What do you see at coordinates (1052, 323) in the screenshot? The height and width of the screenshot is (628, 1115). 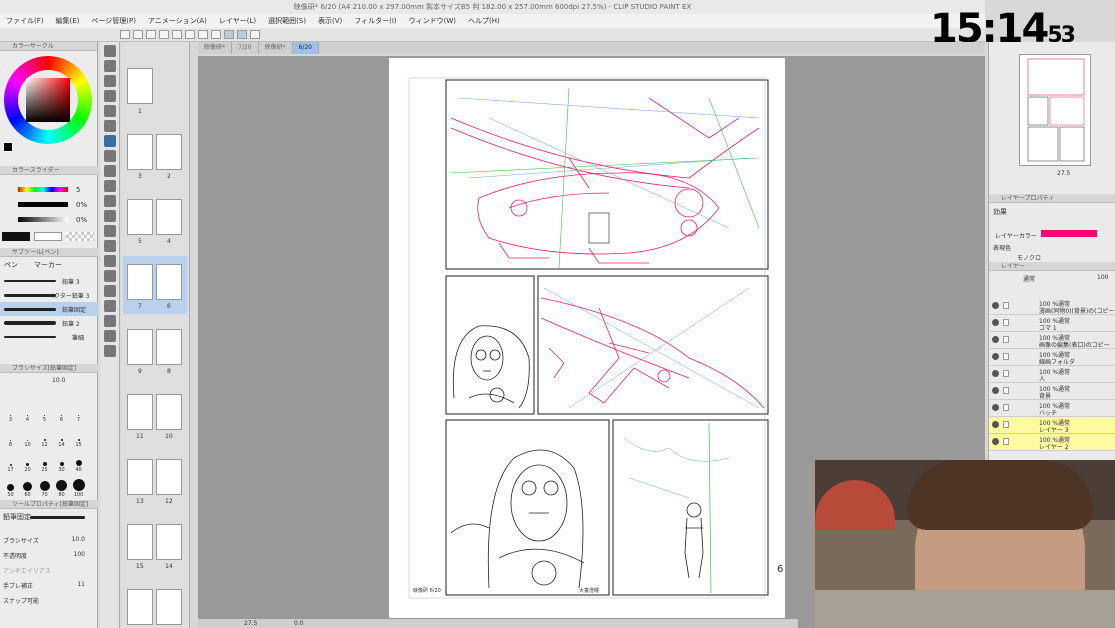 I see `layer-row: 100 %通常 コマ 1` at bounding box center [1052, 323].